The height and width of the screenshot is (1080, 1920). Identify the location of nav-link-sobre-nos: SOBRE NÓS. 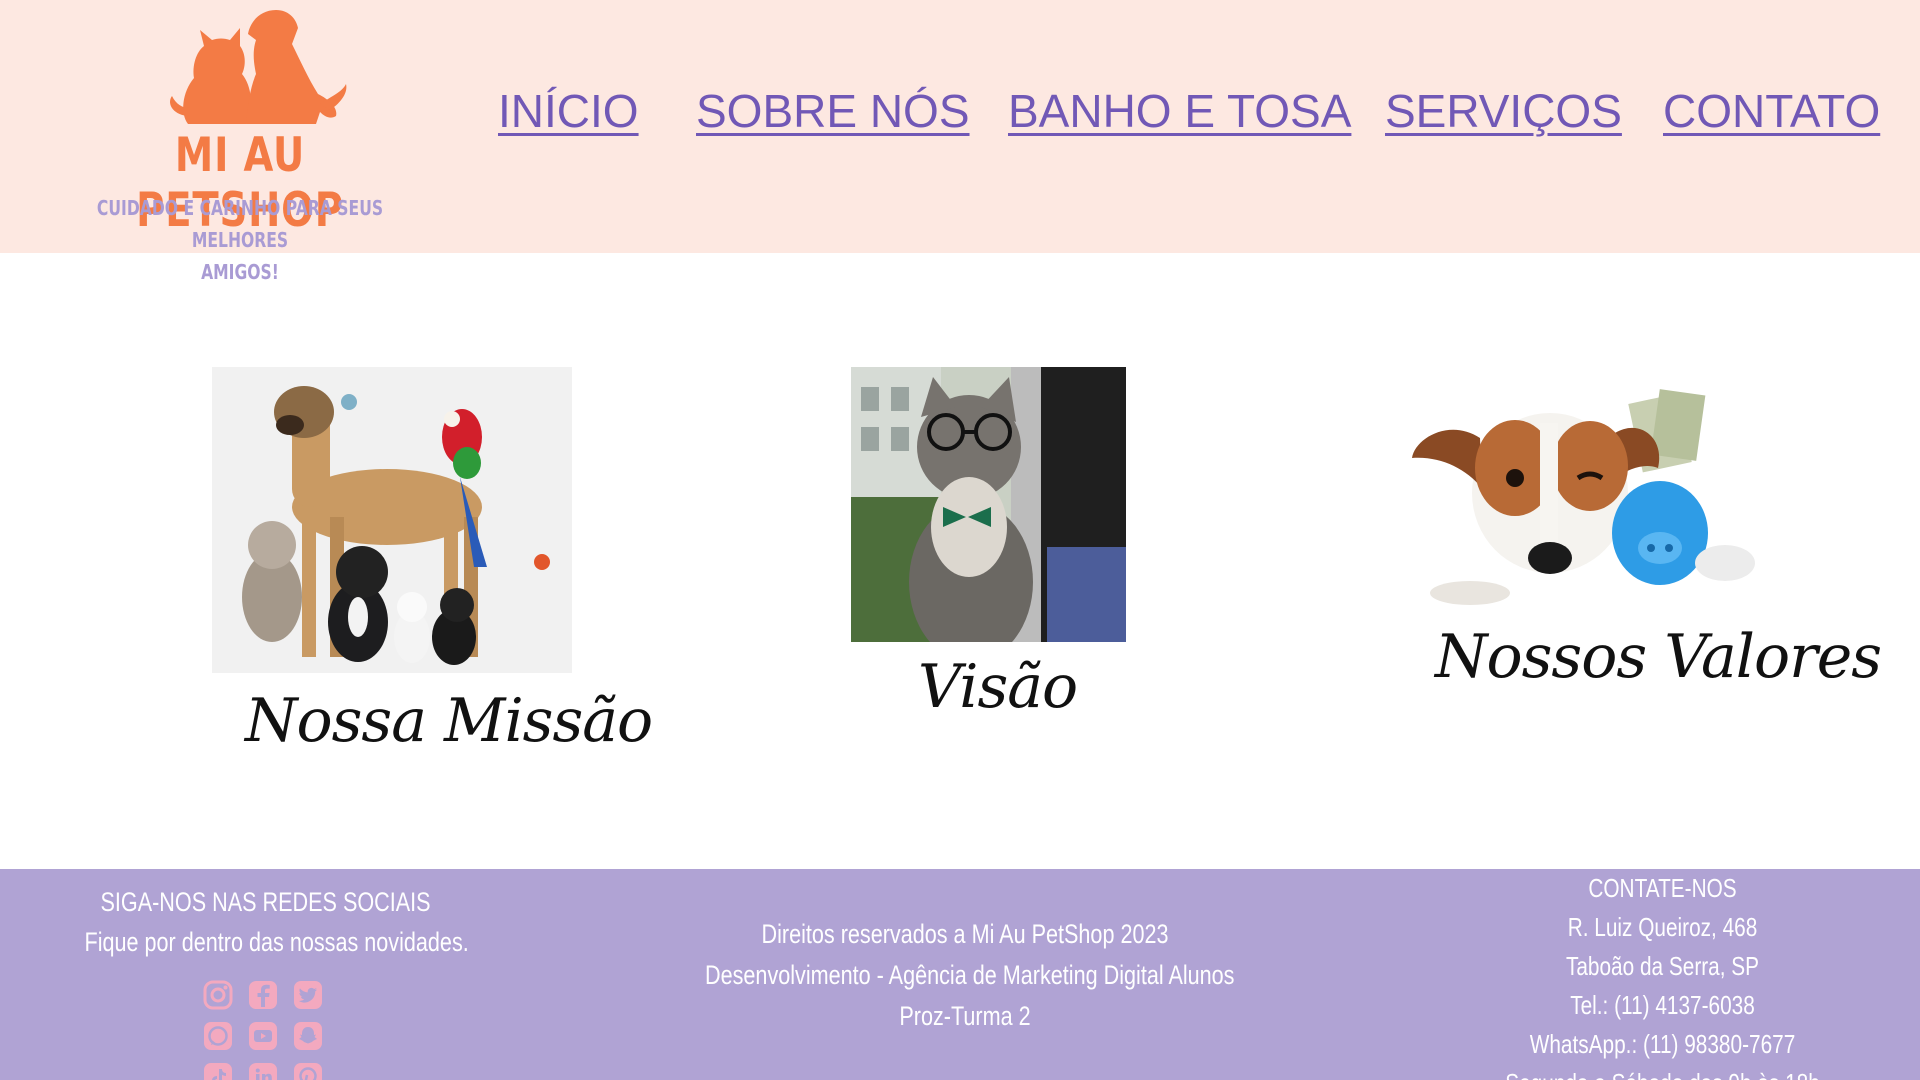
(833, 111).